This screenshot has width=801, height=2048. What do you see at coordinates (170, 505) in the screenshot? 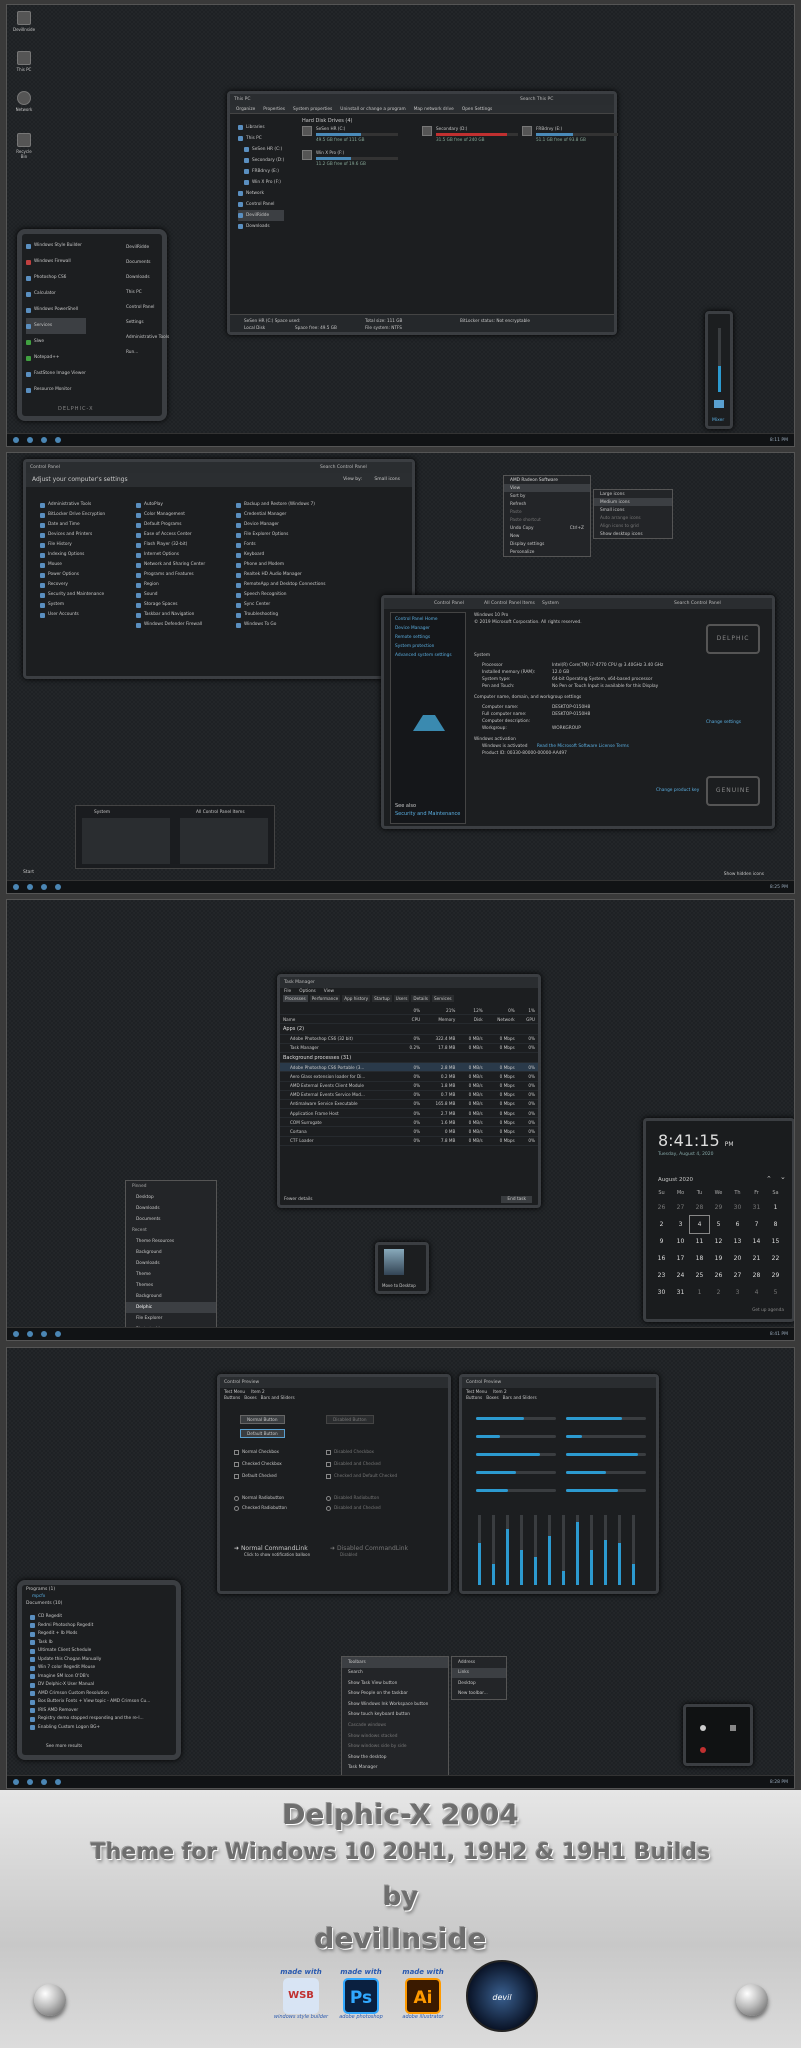
I see `cp-item: AutoPlay` at bounding box center [170, 505].